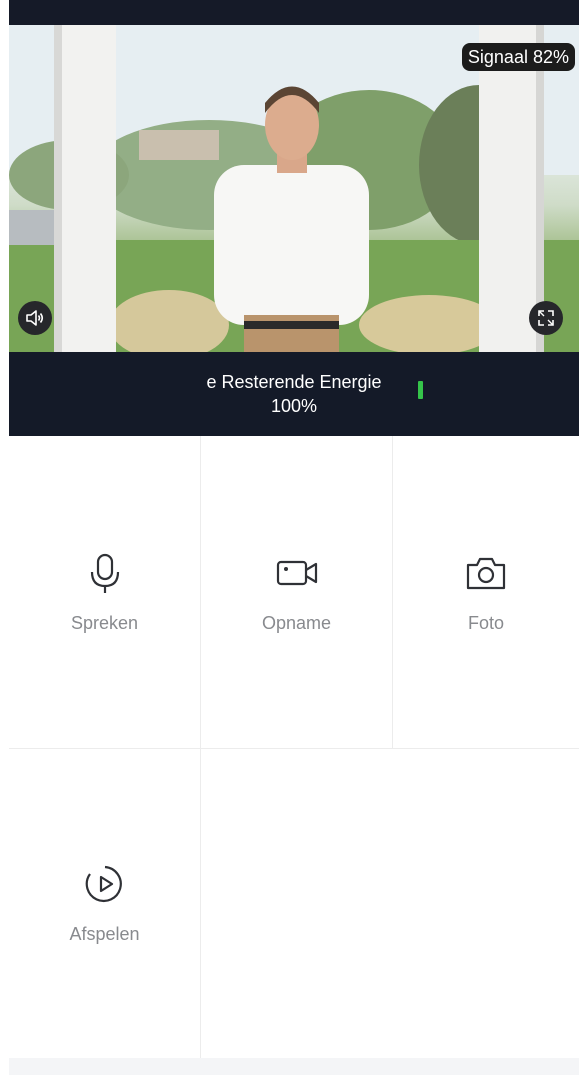 This screenshot has width=579, height=1075. I want to click on status-bar, so click(294, 12).